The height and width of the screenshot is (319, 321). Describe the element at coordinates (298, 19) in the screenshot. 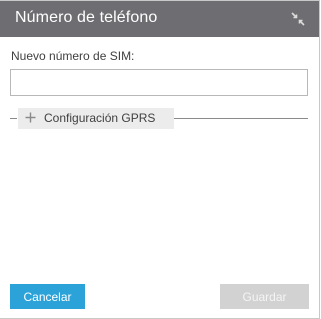

I see `collapse-arrows-icon` at that location.